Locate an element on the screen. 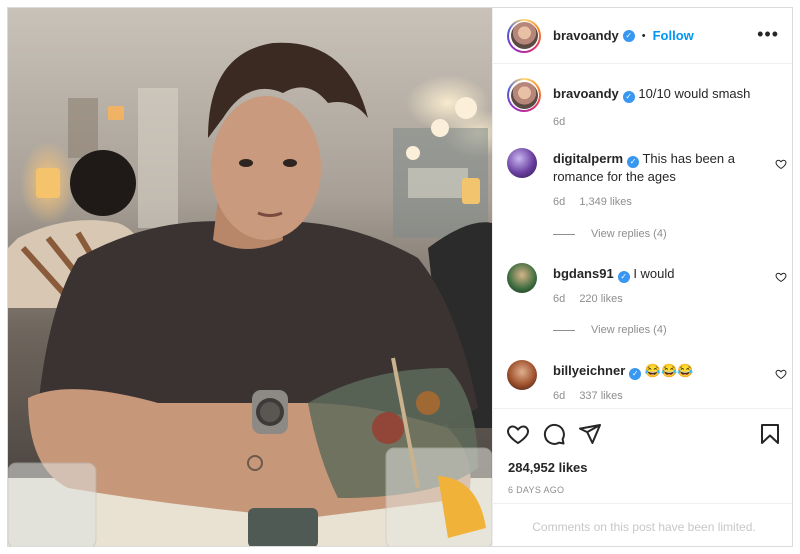 The width and height of the screenshot is (800, 554). comment-body: bgdans91 ✓ I would is located at coordinates (658, 274).